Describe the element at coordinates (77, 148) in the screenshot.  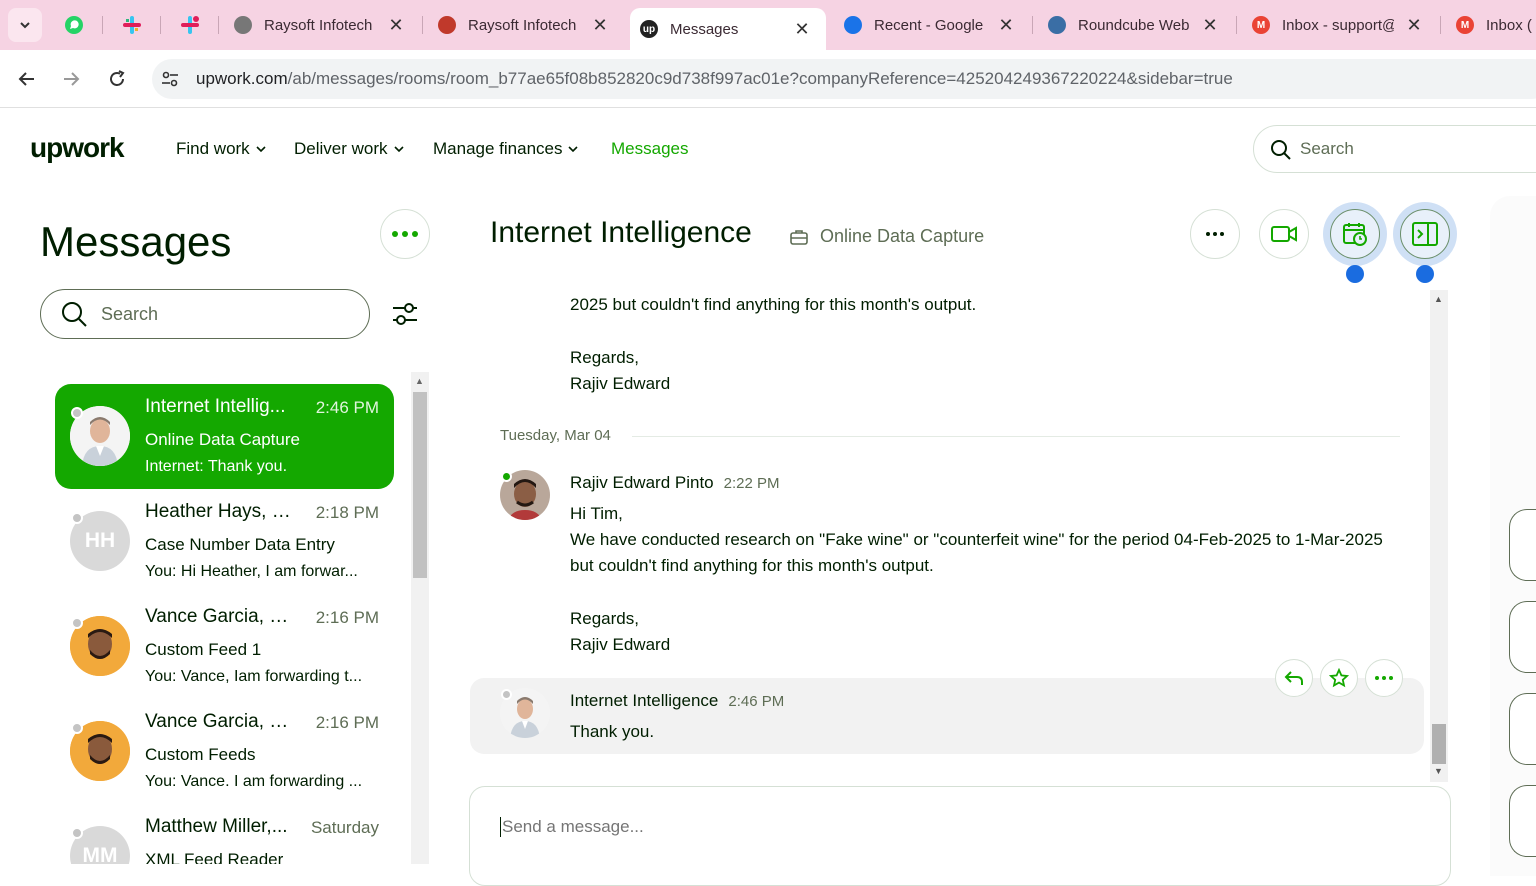
I see `upwork-logo: upwork` at that location.